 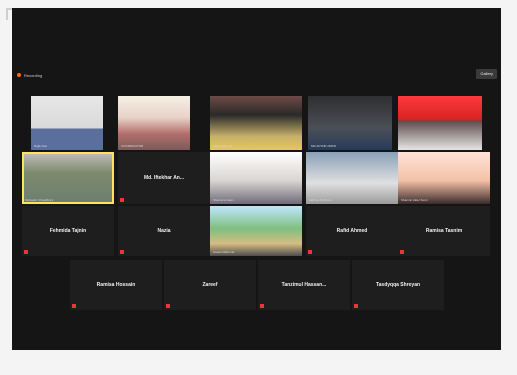 What do you see at coordinates (223, 200) in the screenshot?
I see `participant-name: Shamima Islam` at bounding box center [223, 200].